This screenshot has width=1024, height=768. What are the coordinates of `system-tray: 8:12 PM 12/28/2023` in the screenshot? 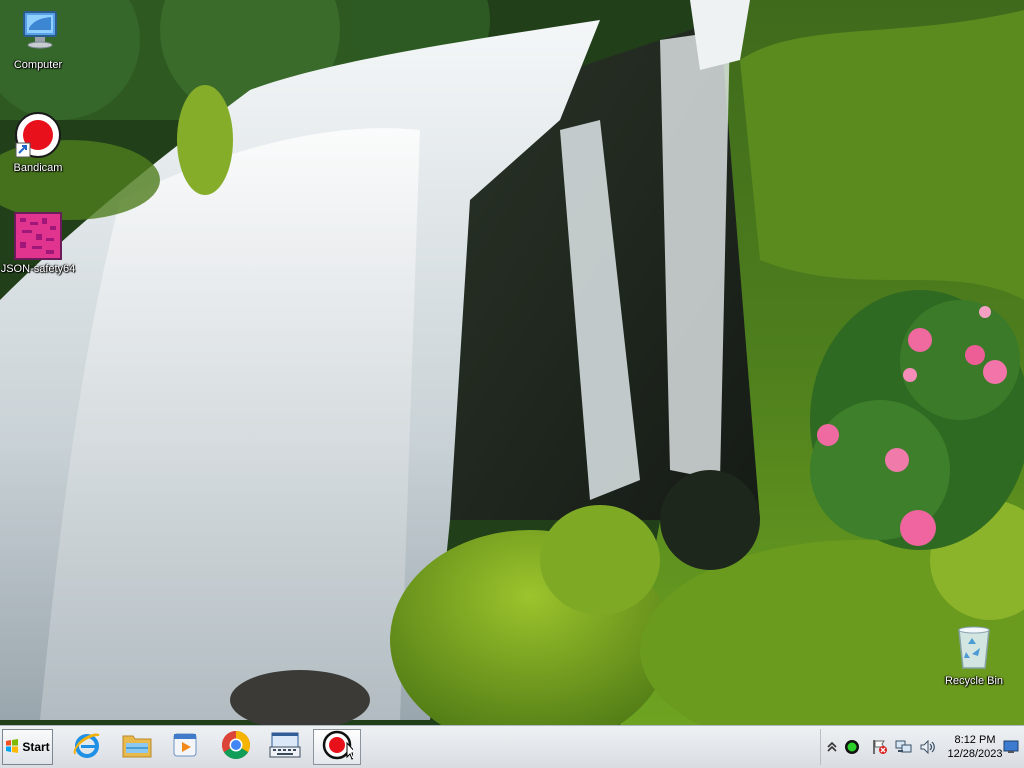 It's located at (921, 747).